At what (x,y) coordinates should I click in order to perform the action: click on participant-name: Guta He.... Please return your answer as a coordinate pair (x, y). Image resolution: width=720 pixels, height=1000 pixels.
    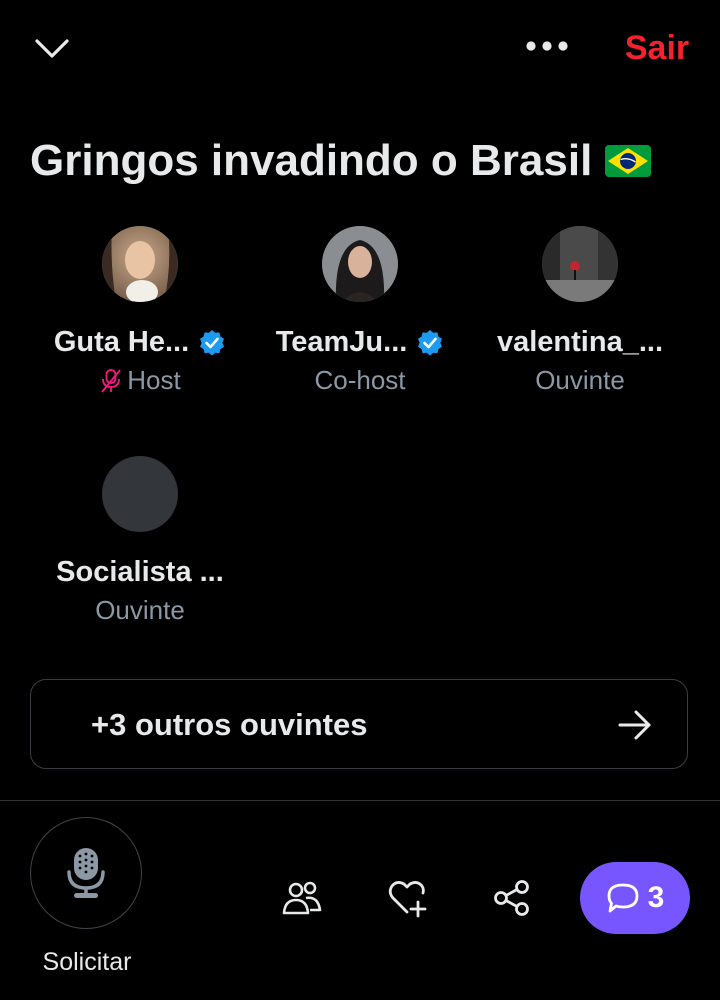
    Looking at the image, I should click on (121, 342).